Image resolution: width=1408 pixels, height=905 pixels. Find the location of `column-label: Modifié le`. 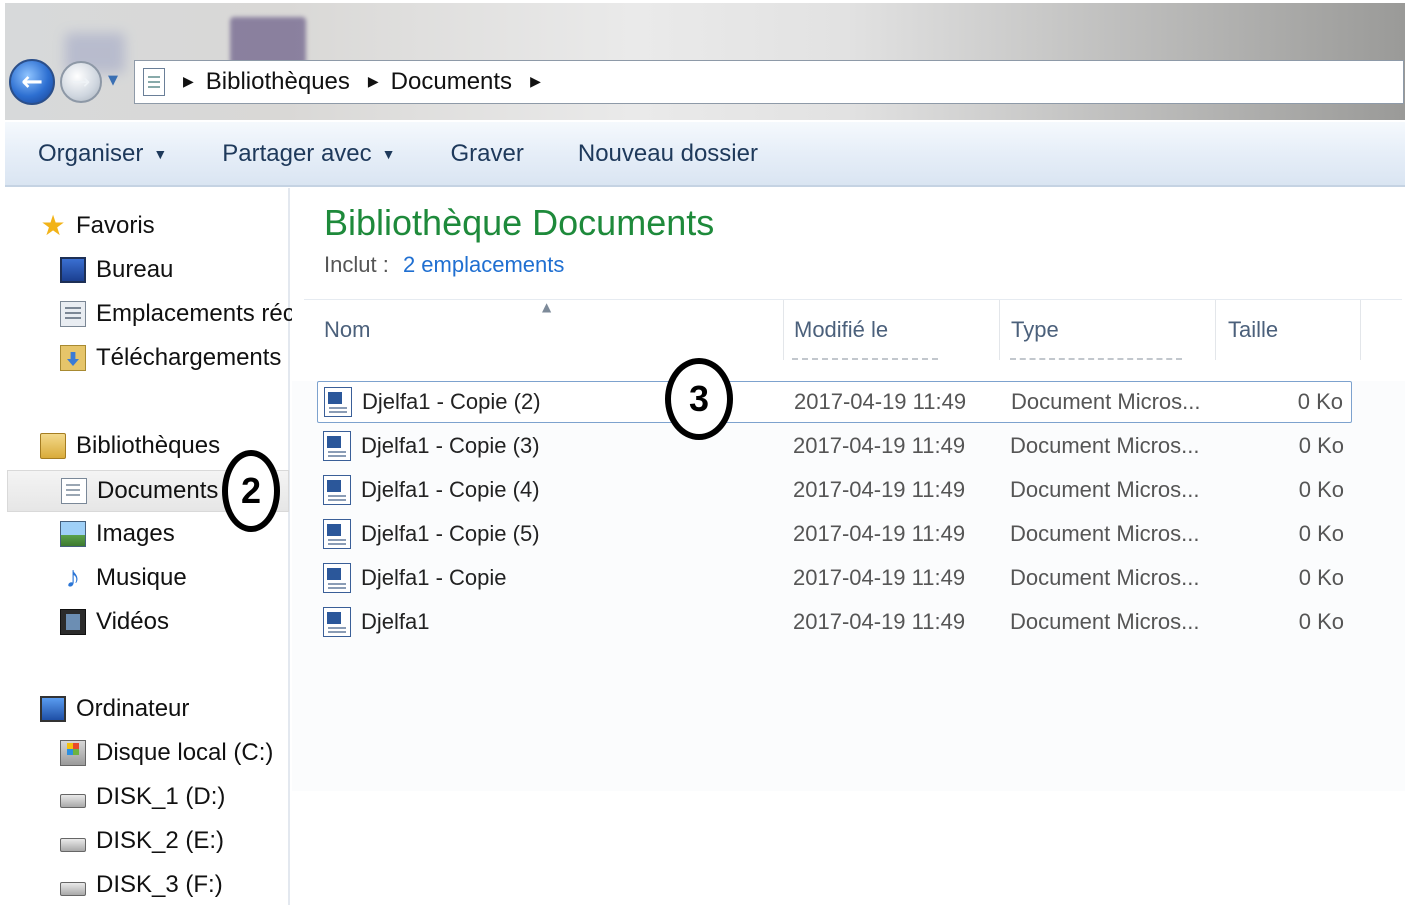

column-label: Modifié le is located at coordinates (841, 329).